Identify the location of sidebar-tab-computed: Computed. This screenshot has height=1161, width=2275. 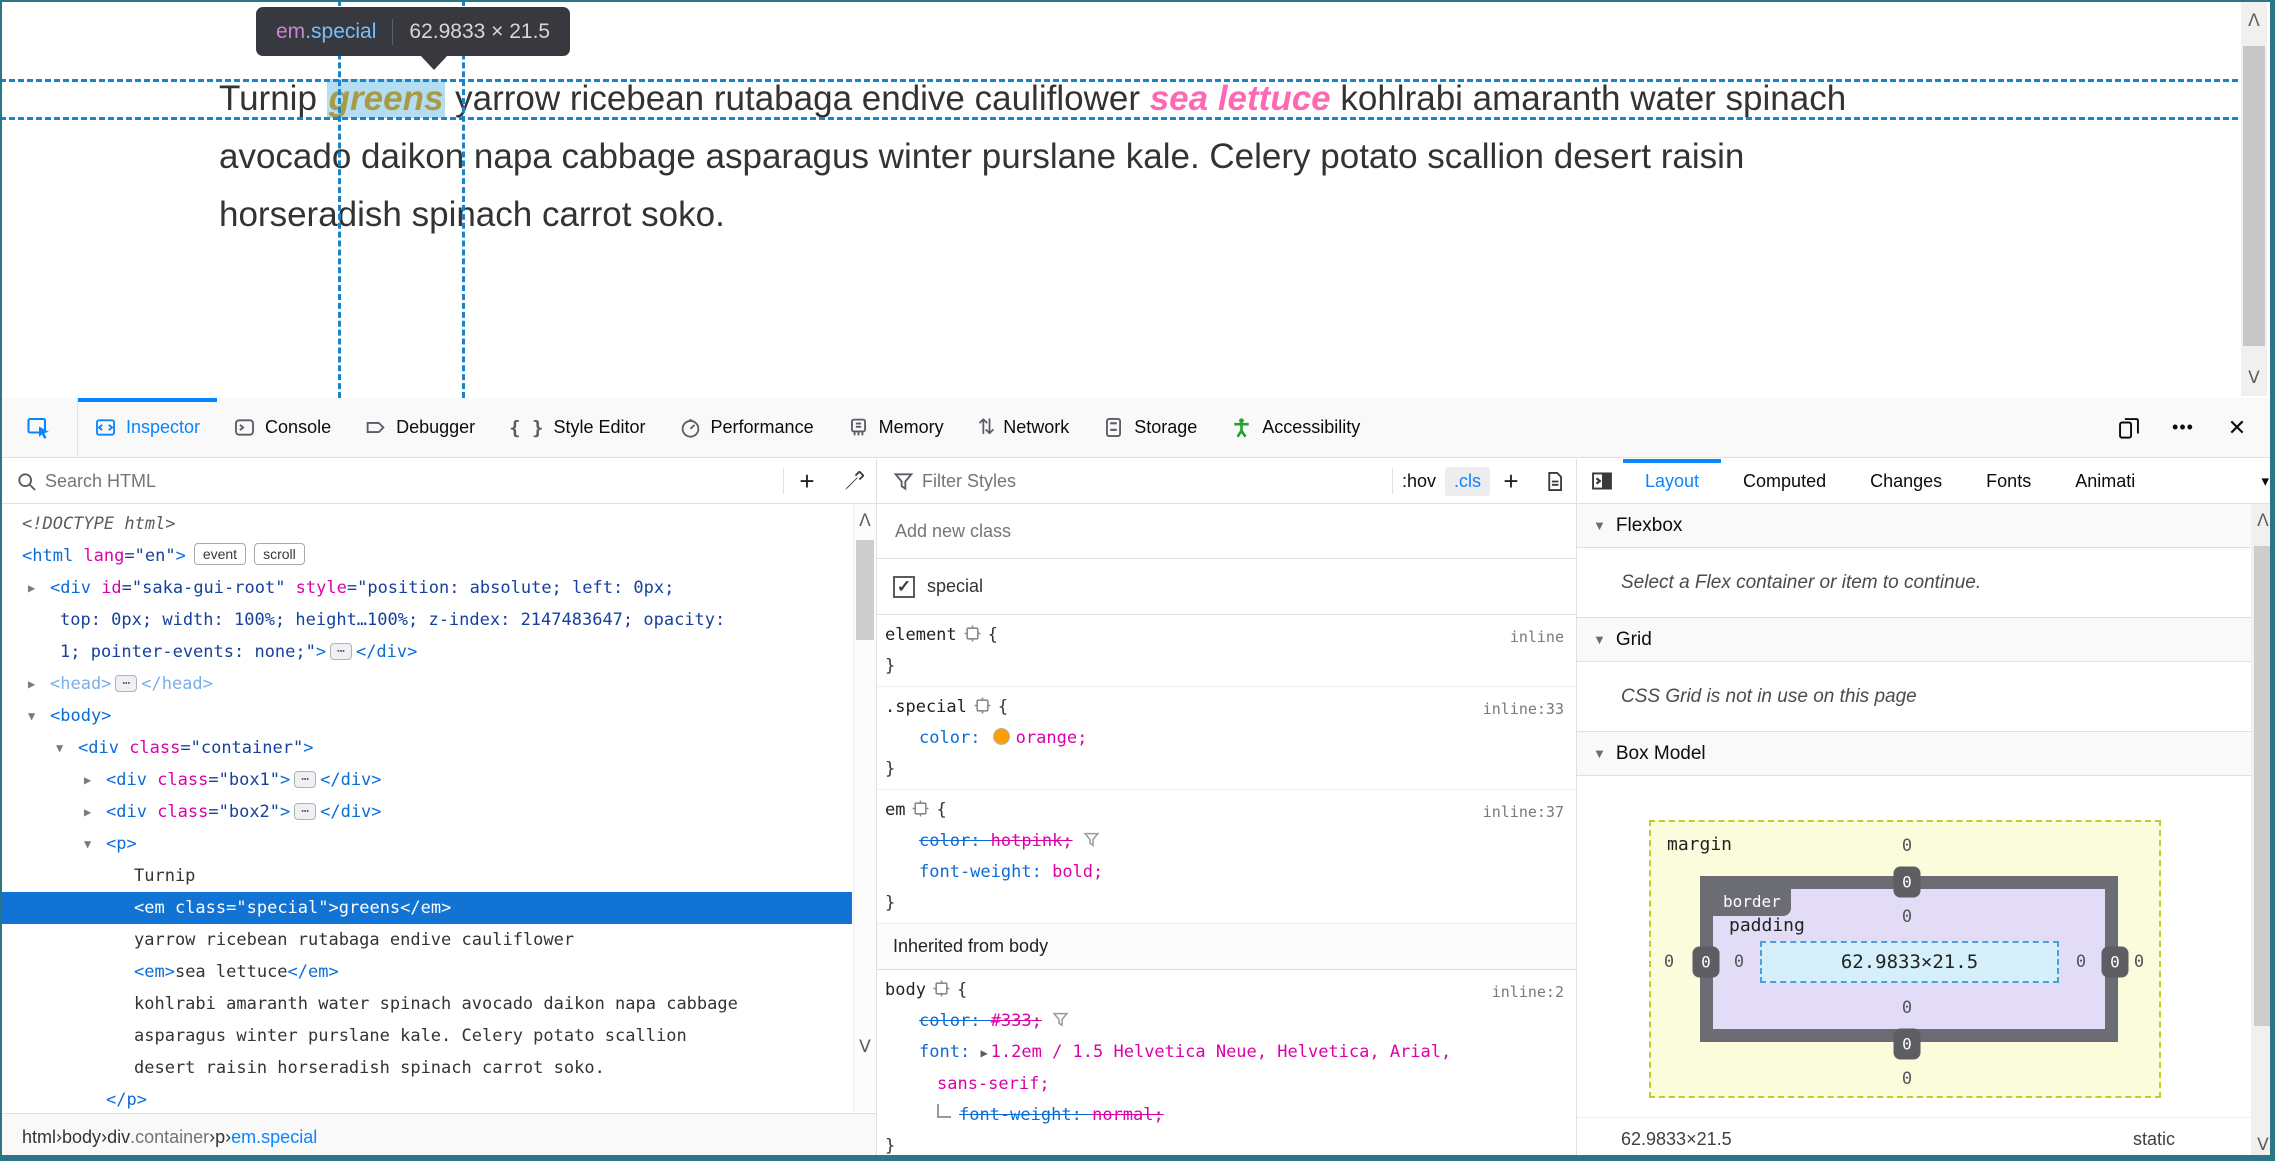
(1784, 481).